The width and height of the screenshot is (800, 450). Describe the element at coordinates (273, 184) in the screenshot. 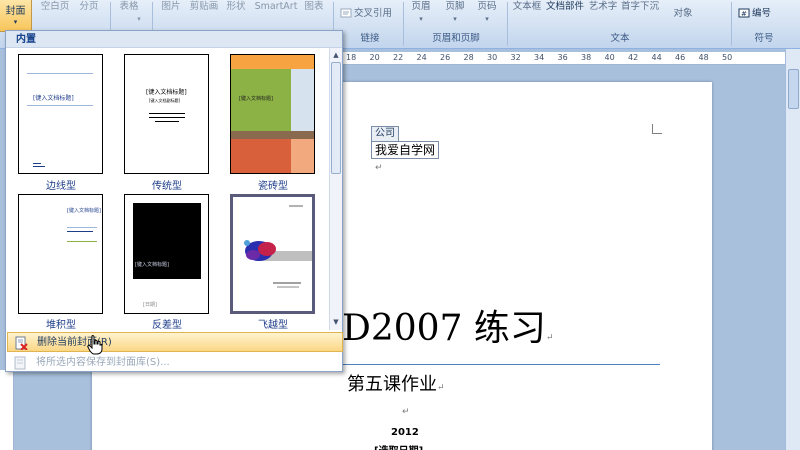

I see `template-label: 瓷砖型` at that location.